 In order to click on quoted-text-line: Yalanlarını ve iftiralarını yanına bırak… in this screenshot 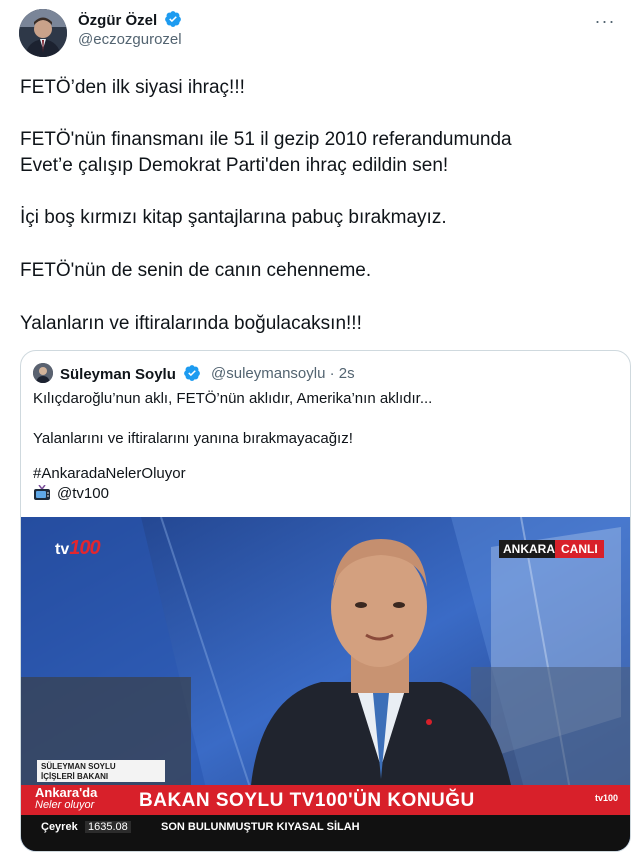, I will do `click(193, 438)`.